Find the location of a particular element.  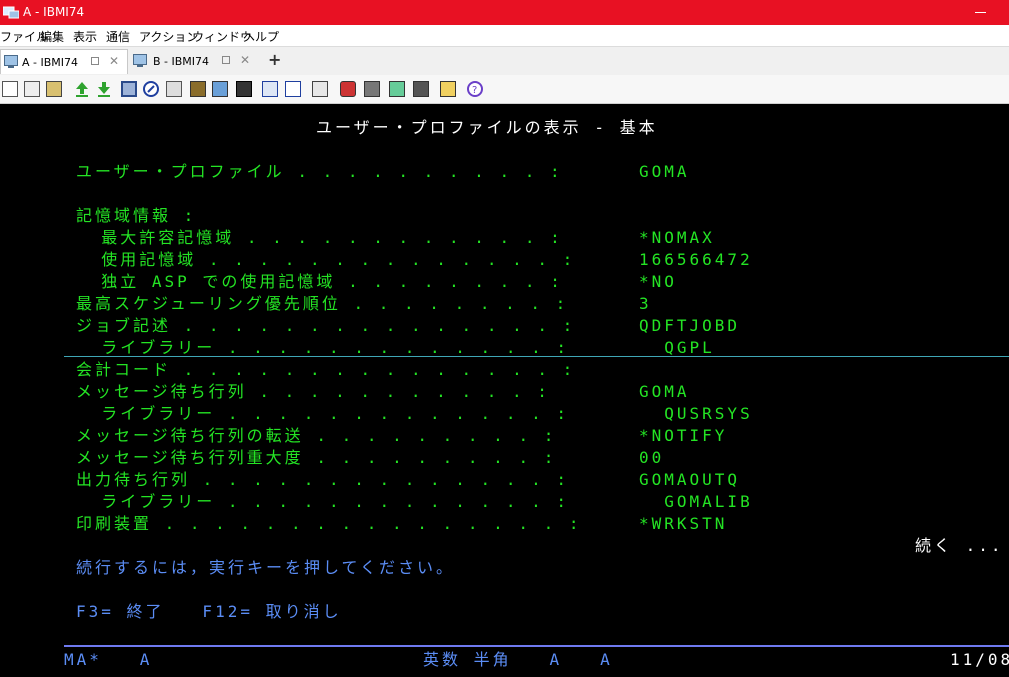

field-value-output-queue: GOMAOUTQ is located at coordinates (690, 479).